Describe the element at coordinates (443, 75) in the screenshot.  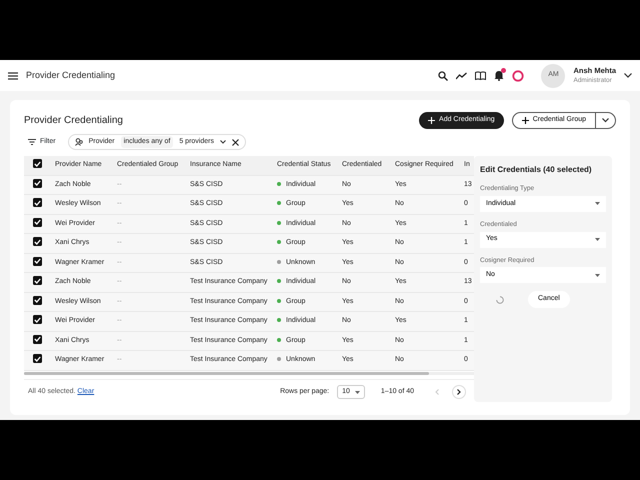
I see `search-icon` at that location.